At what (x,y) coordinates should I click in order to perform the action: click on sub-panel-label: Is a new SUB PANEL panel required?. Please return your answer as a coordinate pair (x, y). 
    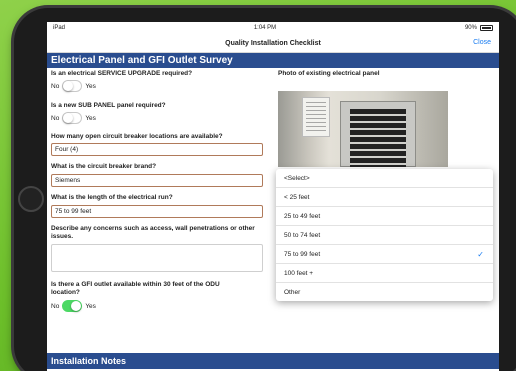
    Looking at the image, I should click on (108, 105).